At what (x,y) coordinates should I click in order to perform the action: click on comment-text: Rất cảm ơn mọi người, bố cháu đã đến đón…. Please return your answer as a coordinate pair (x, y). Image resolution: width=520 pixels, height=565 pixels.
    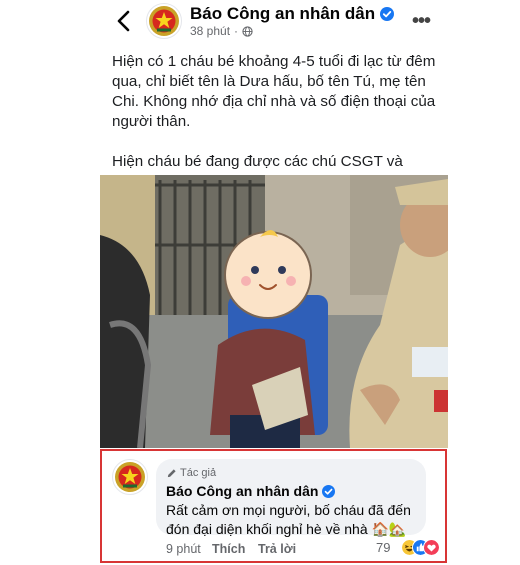
    Looking at the image, I should click on (288, 519).